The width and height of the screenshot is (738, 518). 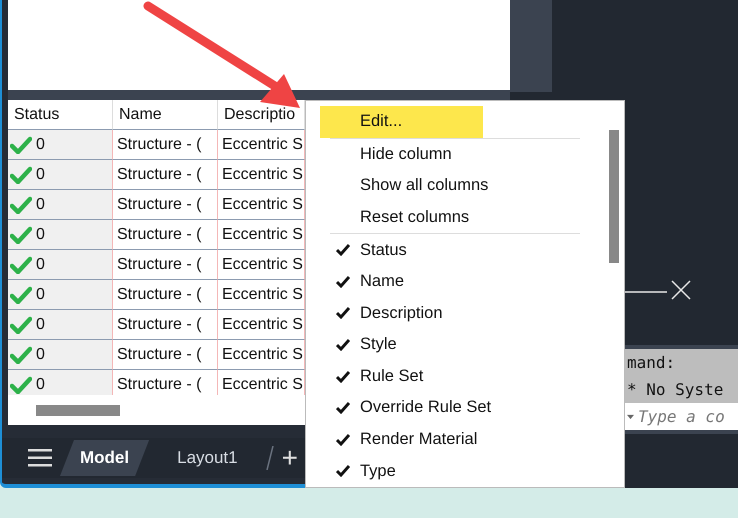 I want to click on menu-item: Description, so click(x=467, y=313).